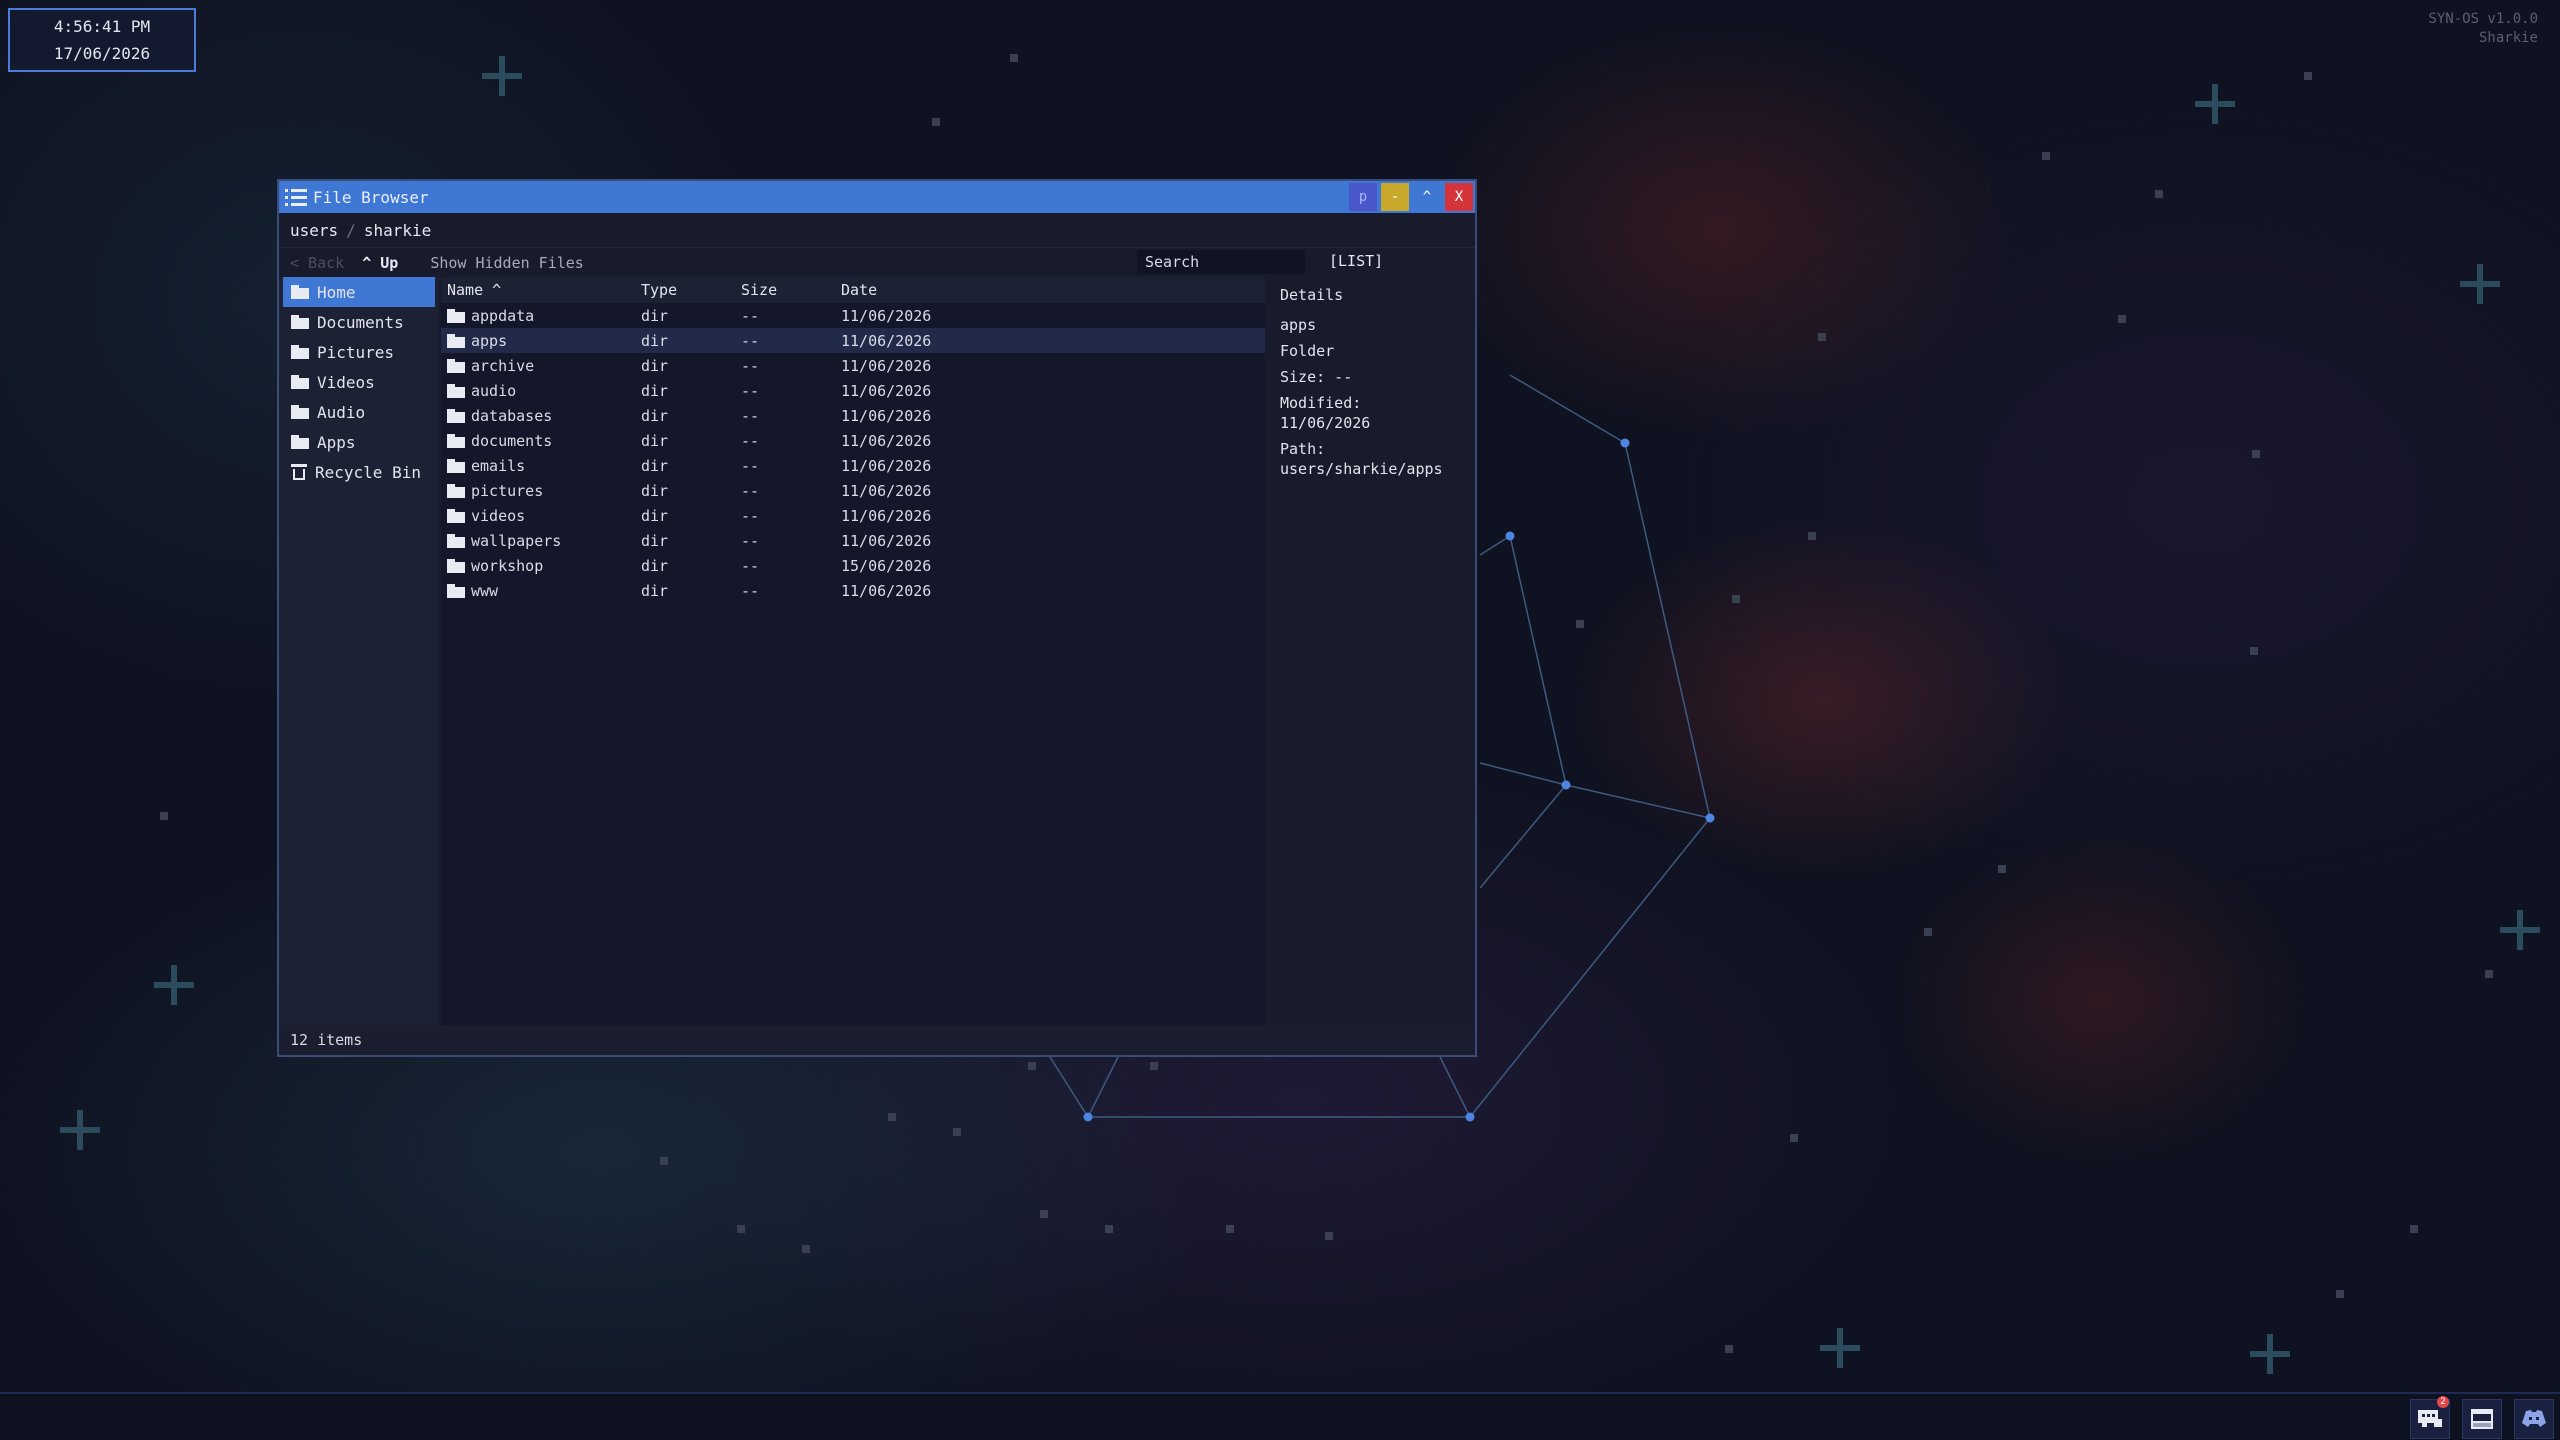 The height and width of the screenshot is (1440, 2560). What do you see at coordinates (359, 382) in the screenshot?
I see `sidebar-item-videos: Videos` at bounding box center [359, 382].